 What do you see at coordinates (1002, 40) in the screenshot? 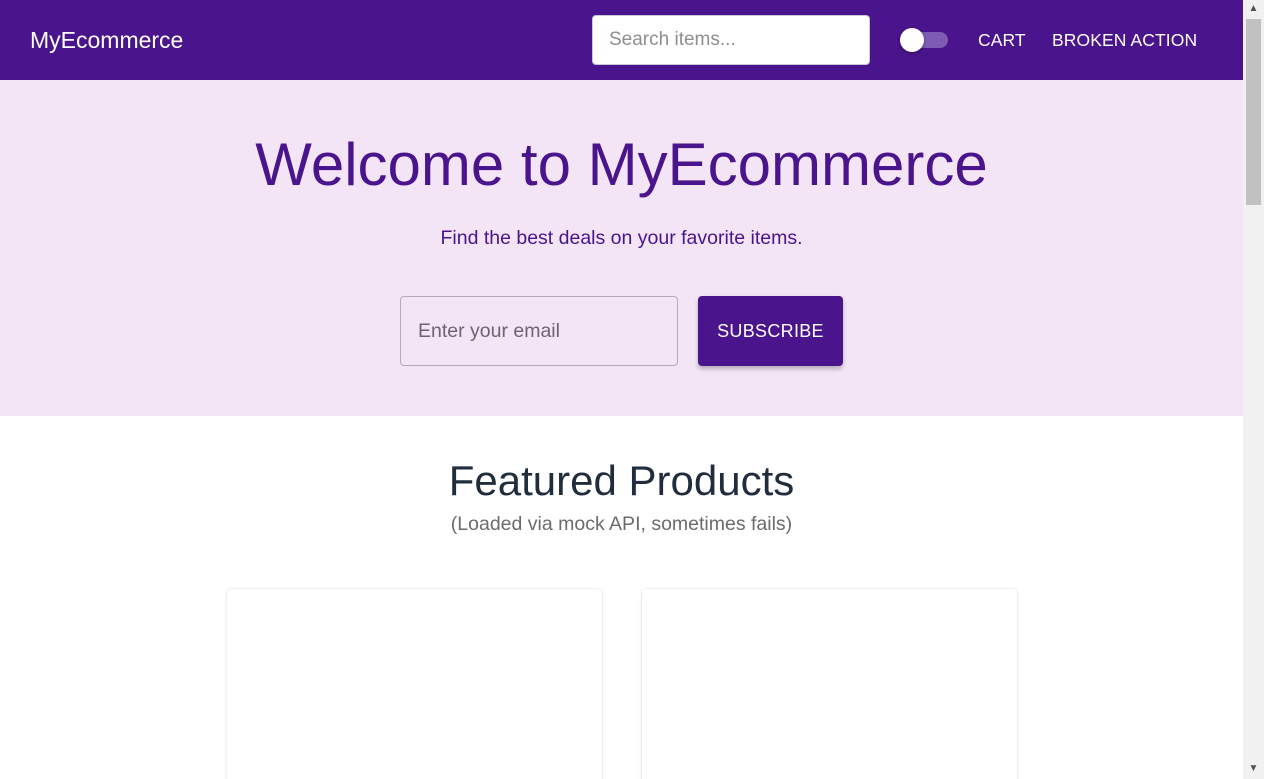
I see `cart-button: CART` at bounding box center [1002, 40].